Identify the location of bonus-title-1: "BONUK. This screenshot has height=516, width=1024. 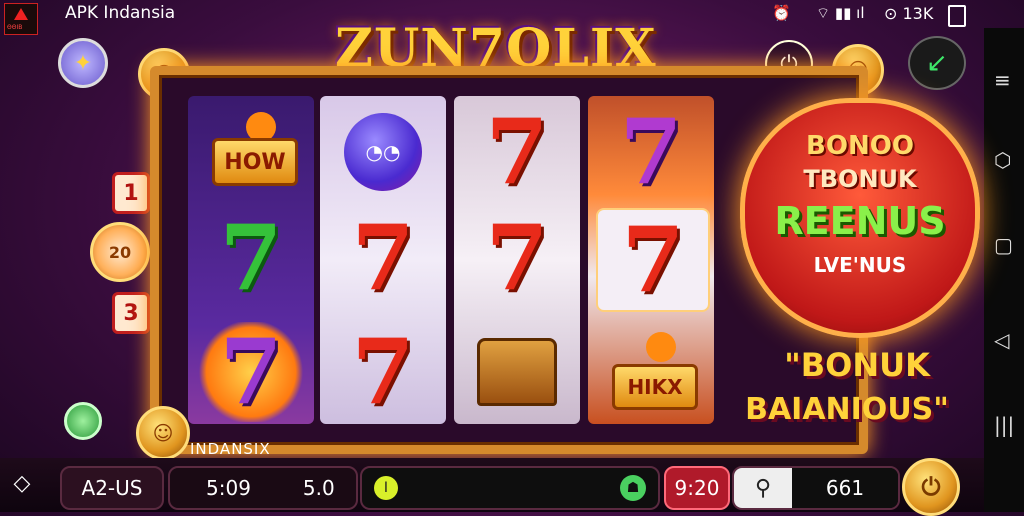
(857, 365).